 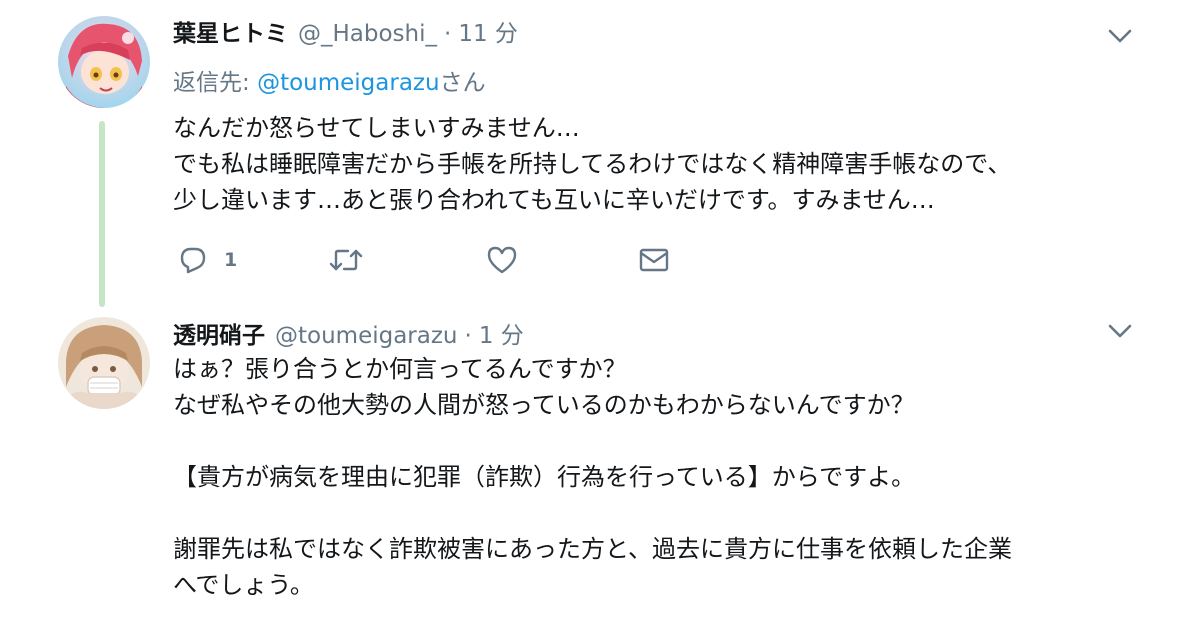 What do you see at coordinates (400, 369) in the screenshot?
I see `tweet-text-line: はぁ？張り合うとか何言ってるんですか？` at bounding box center [400, 369].